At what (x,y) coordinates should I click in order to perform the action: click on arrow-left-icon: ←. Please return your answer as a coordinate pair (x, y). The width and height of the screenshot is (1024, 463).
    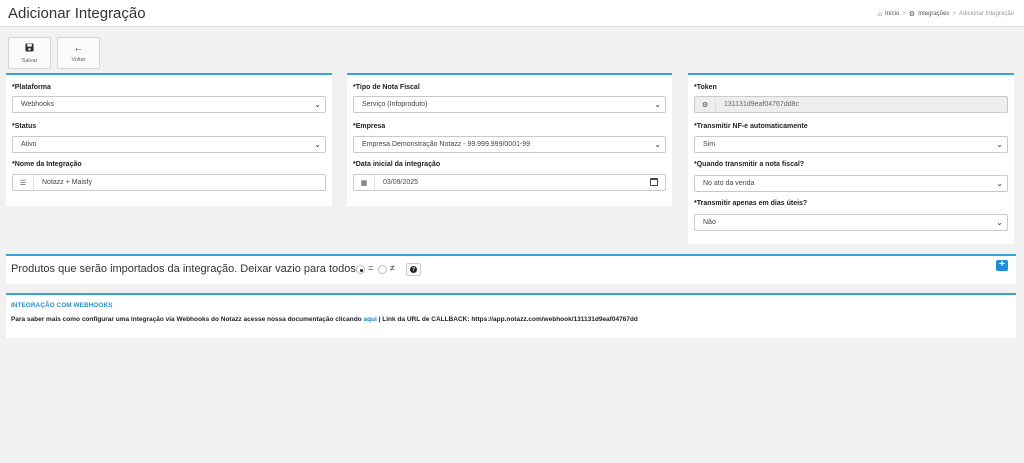
    Looking at the image, I should click on (78, 48).